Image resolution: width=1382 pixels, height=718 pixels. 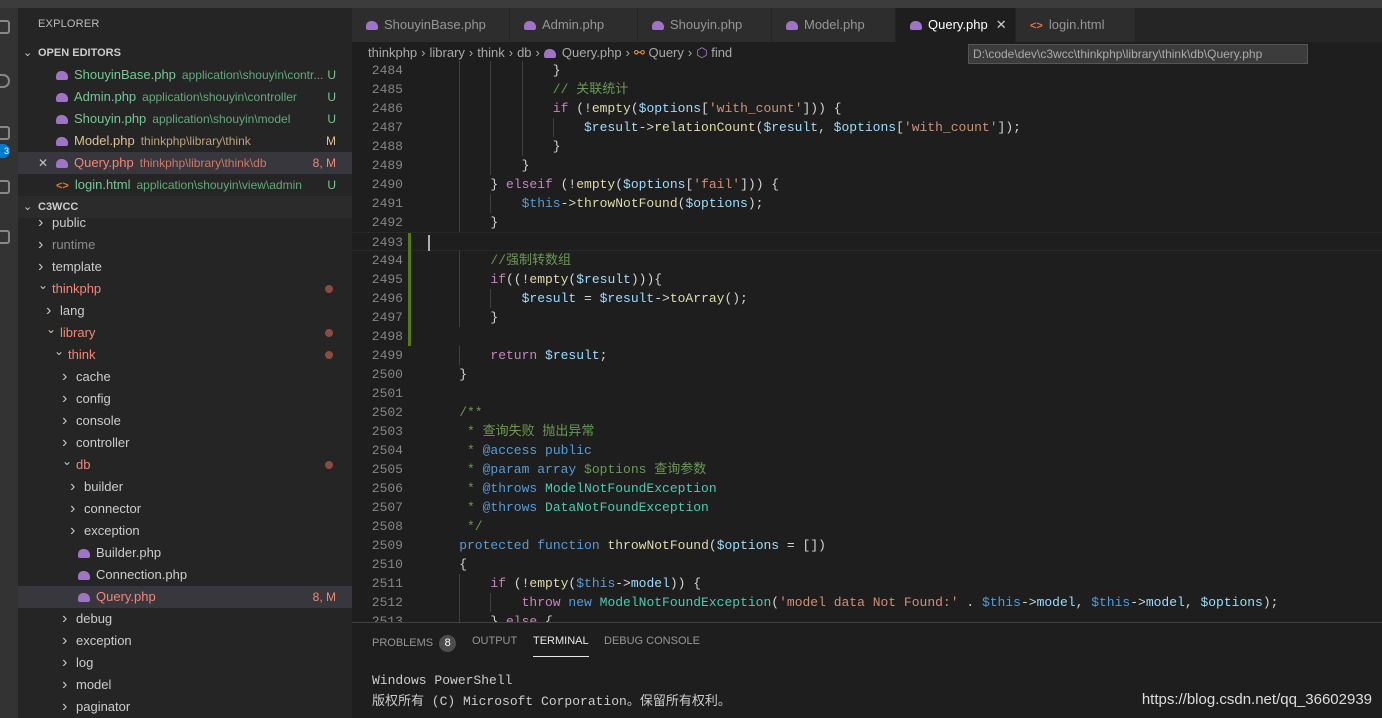 What do you see at coordinates (5, 187) in the screenshot?
I see `debug-icon` at bounding box center [5, 187].